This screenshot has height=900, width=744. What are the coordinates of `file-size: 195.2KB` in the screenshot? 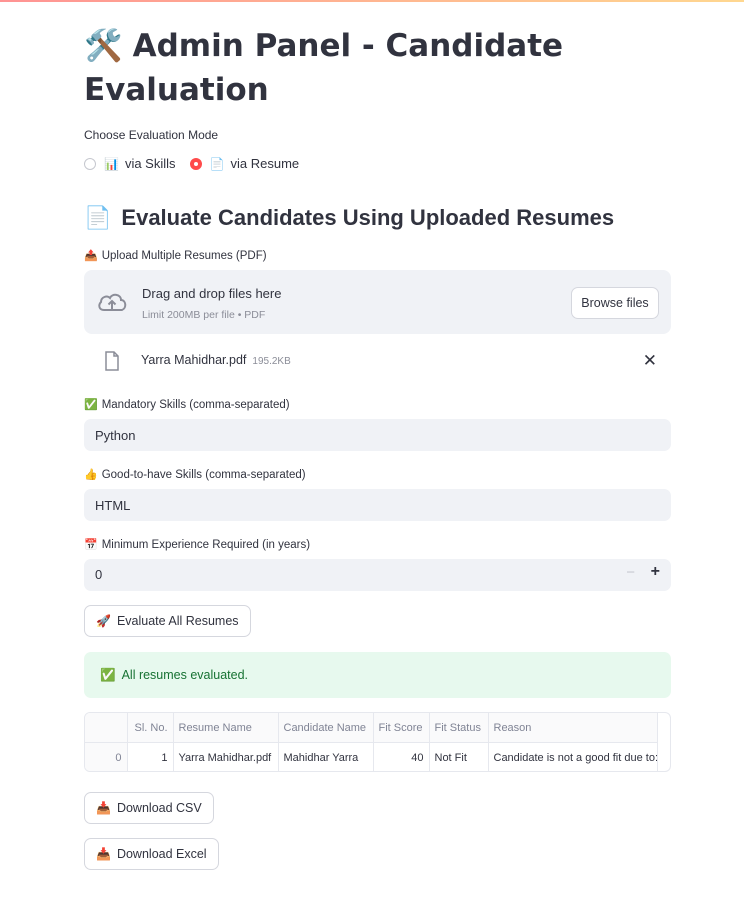 It's located at (271, 361).